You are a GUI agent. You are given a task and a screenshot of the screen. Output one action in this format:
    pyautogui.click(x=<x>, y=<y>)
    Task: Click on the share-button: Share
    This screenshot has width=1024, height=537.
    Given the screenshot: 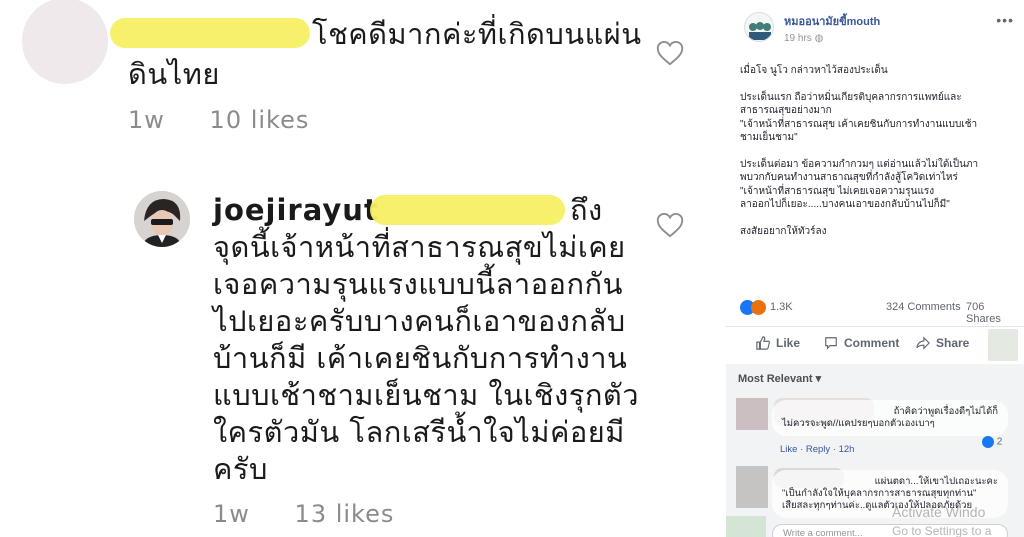 What is the action you would take?
    pyautogui.click(x=942, y=343)
    